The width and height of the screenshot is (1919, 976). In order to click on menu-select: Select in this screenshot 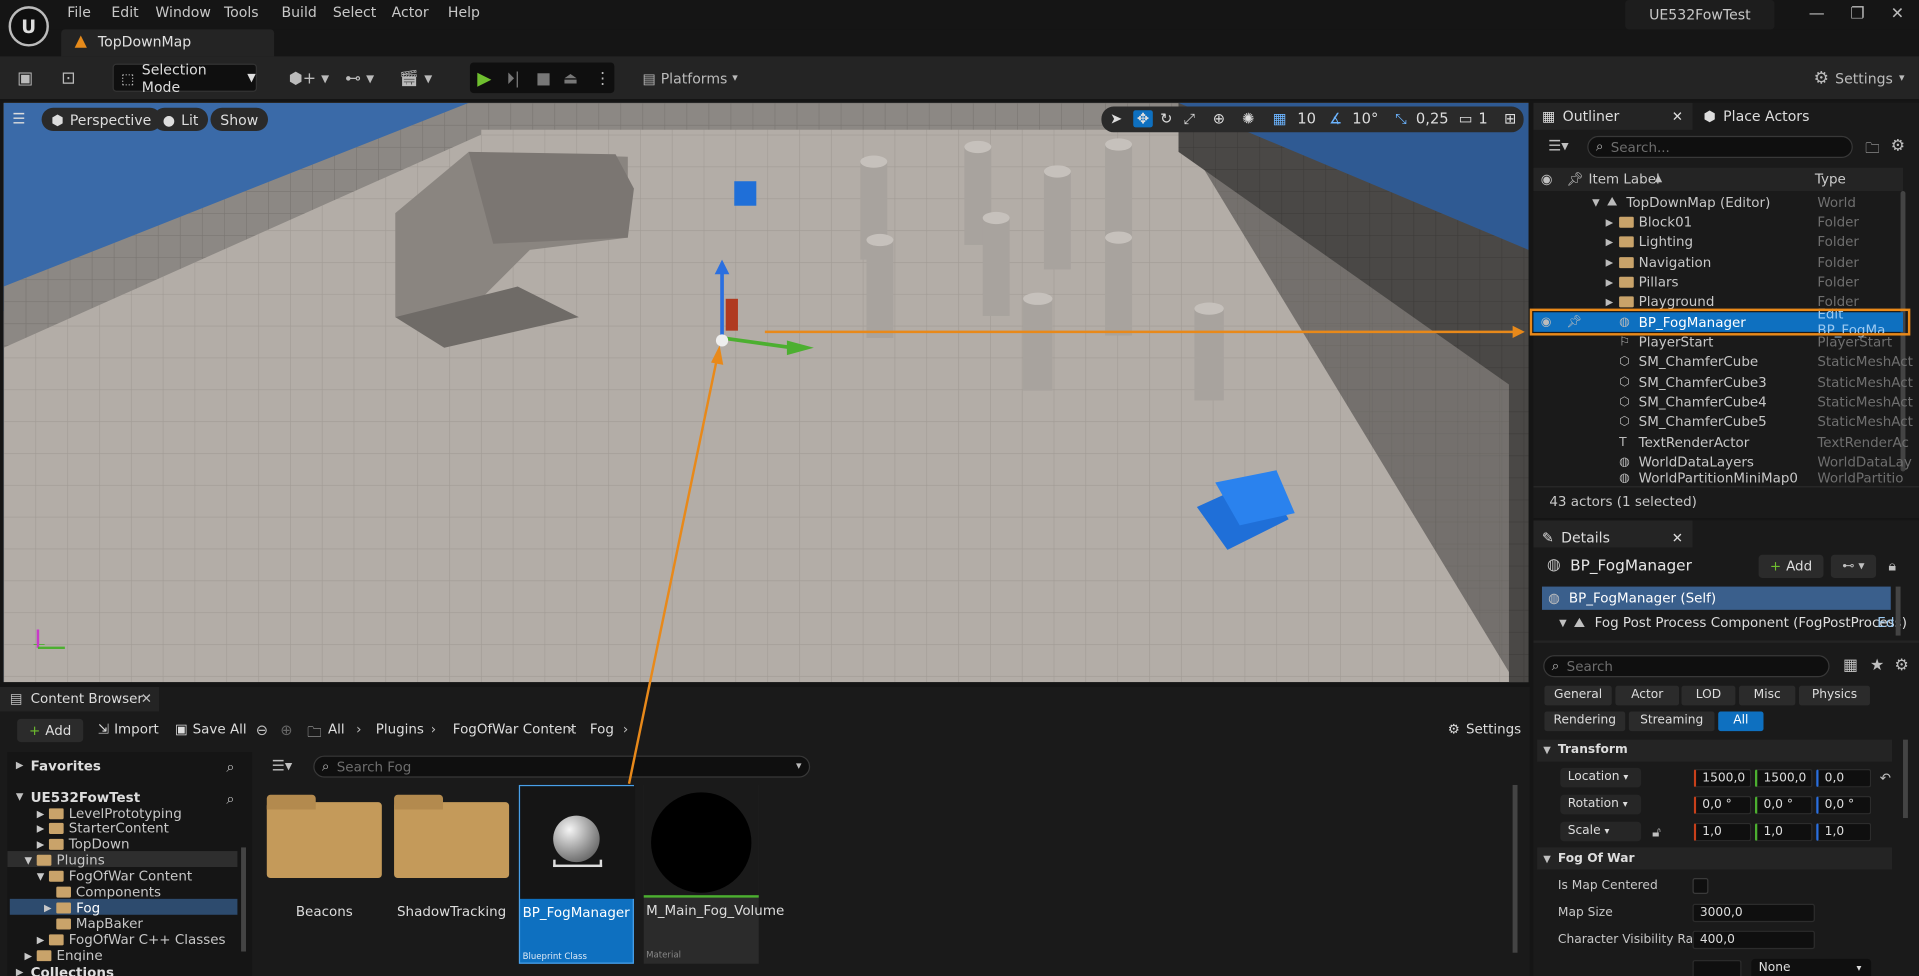, I will do `click(354, 12)`.